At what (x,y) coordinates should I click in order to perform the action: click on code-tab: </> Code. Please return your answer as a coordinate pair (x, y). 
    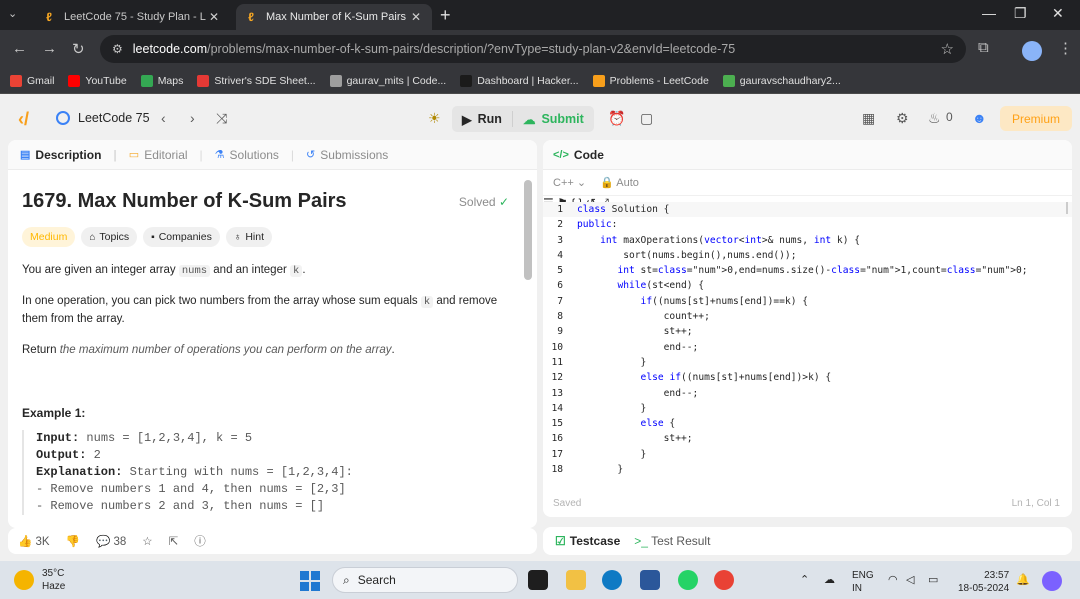
    Looking at the image, I should click on (807, 155).